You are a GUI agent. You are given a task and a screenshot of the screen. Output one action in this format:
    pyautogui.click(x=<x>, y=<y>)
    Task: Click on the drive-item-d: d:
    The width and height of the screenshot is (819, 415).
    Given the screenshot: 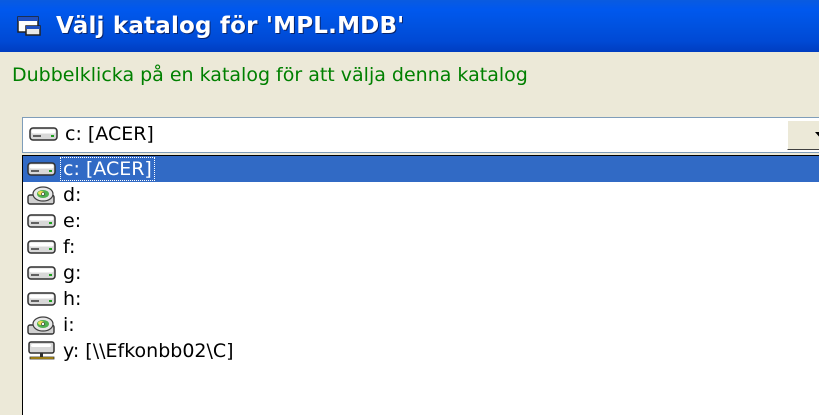 What is the action you would take?
    pyautogui.click(x=421, y=195)
    